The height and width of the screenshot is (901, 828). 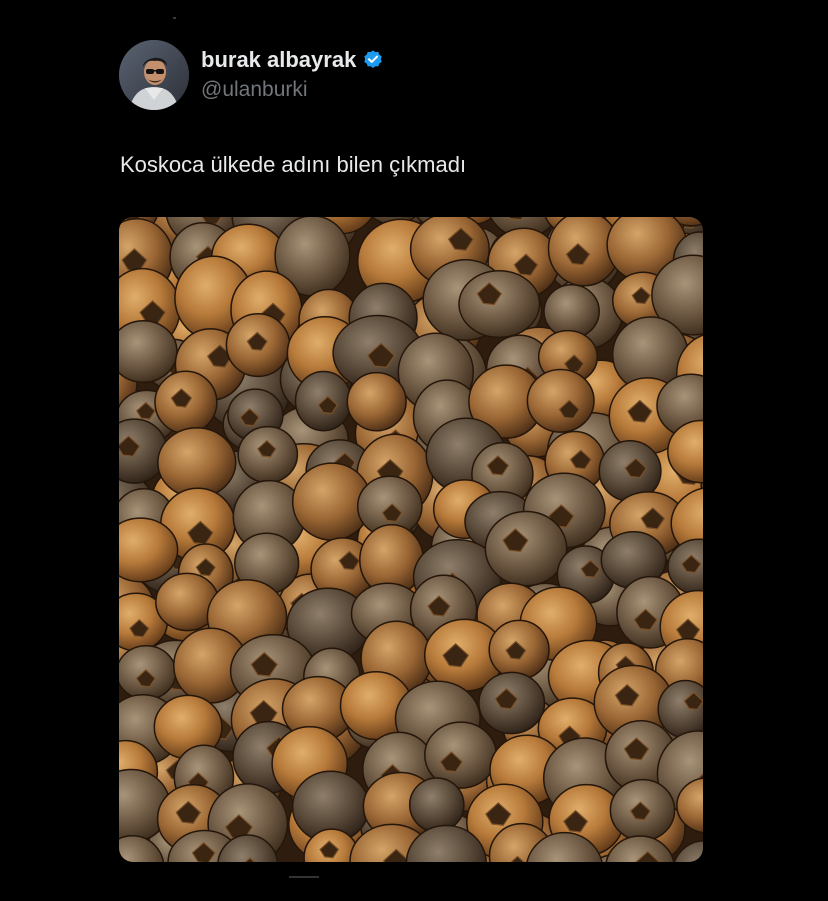 I want to click on avatar-photo-icon, so click(x=154, y=75).